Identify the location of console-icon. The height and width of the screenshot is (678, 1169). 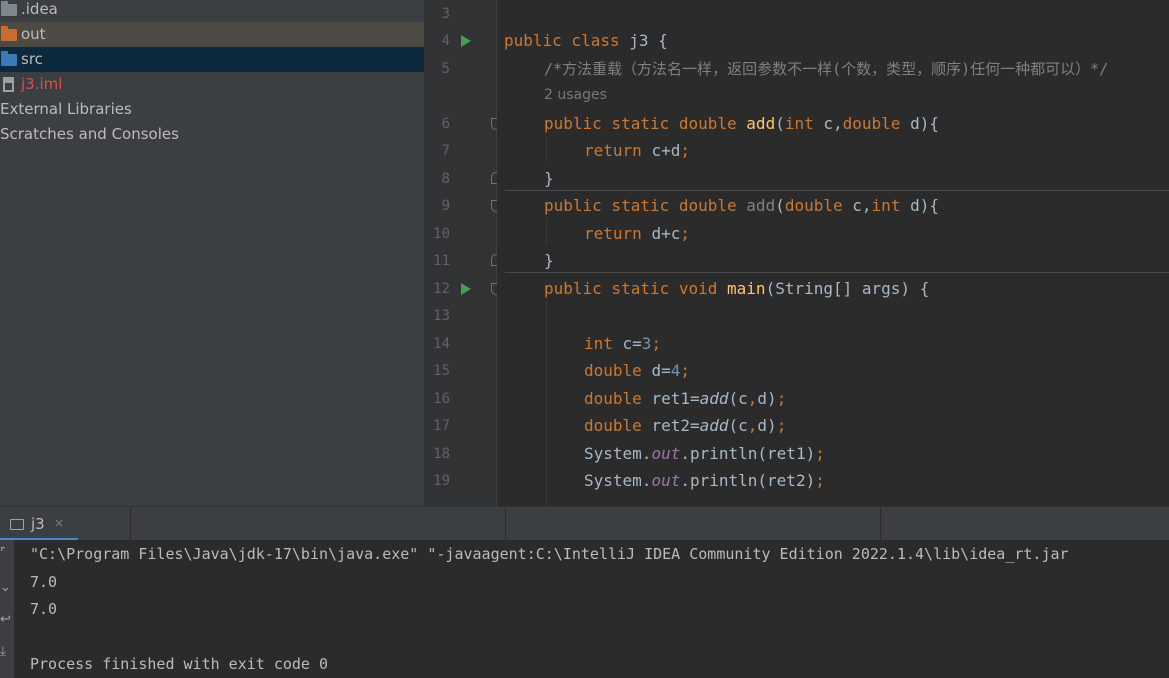
(17, 524).